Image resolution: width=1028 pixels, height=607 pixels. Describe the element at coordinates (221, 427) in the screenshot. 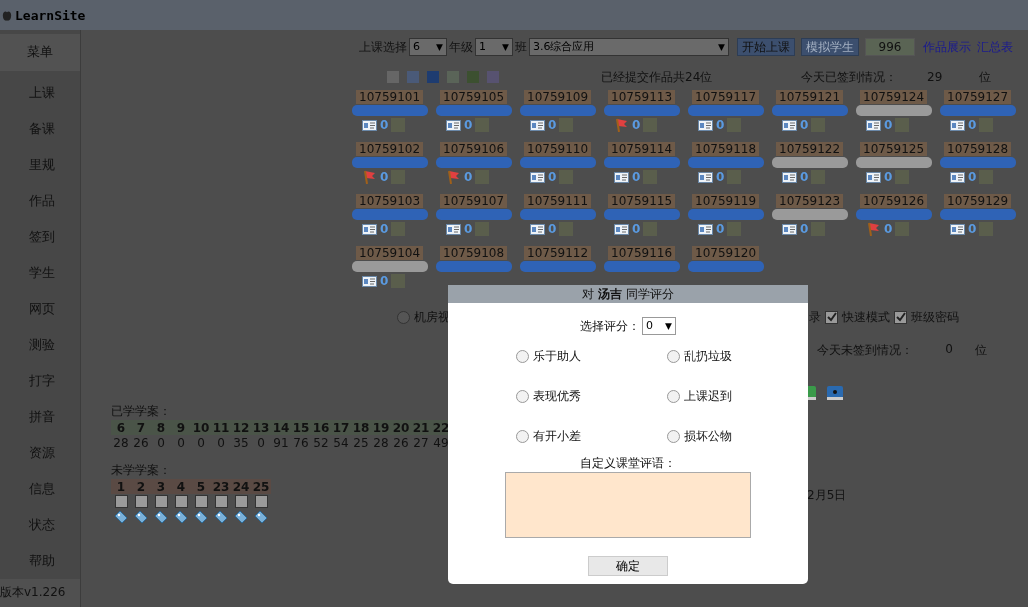

I see `plan-number: 11` at that location.